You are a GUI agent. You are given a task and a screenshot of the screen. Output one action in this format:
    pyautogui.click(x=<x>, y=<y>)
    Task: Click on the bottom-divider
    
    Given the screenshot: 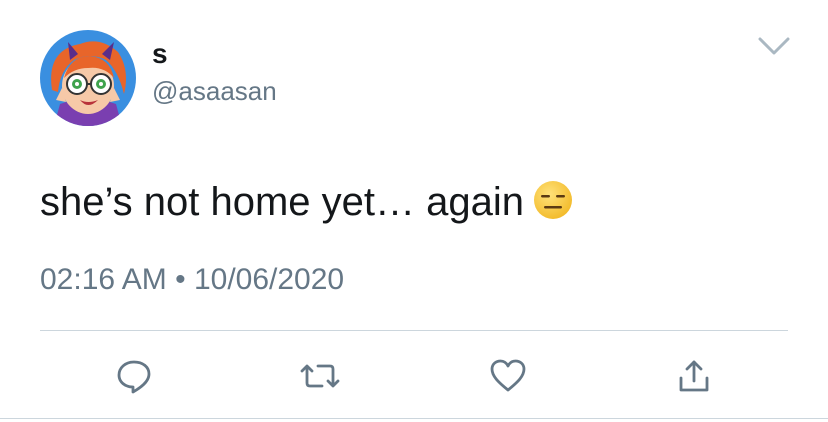 What is the action you would take?
    pyautogui.click(x=414, y=418)
    